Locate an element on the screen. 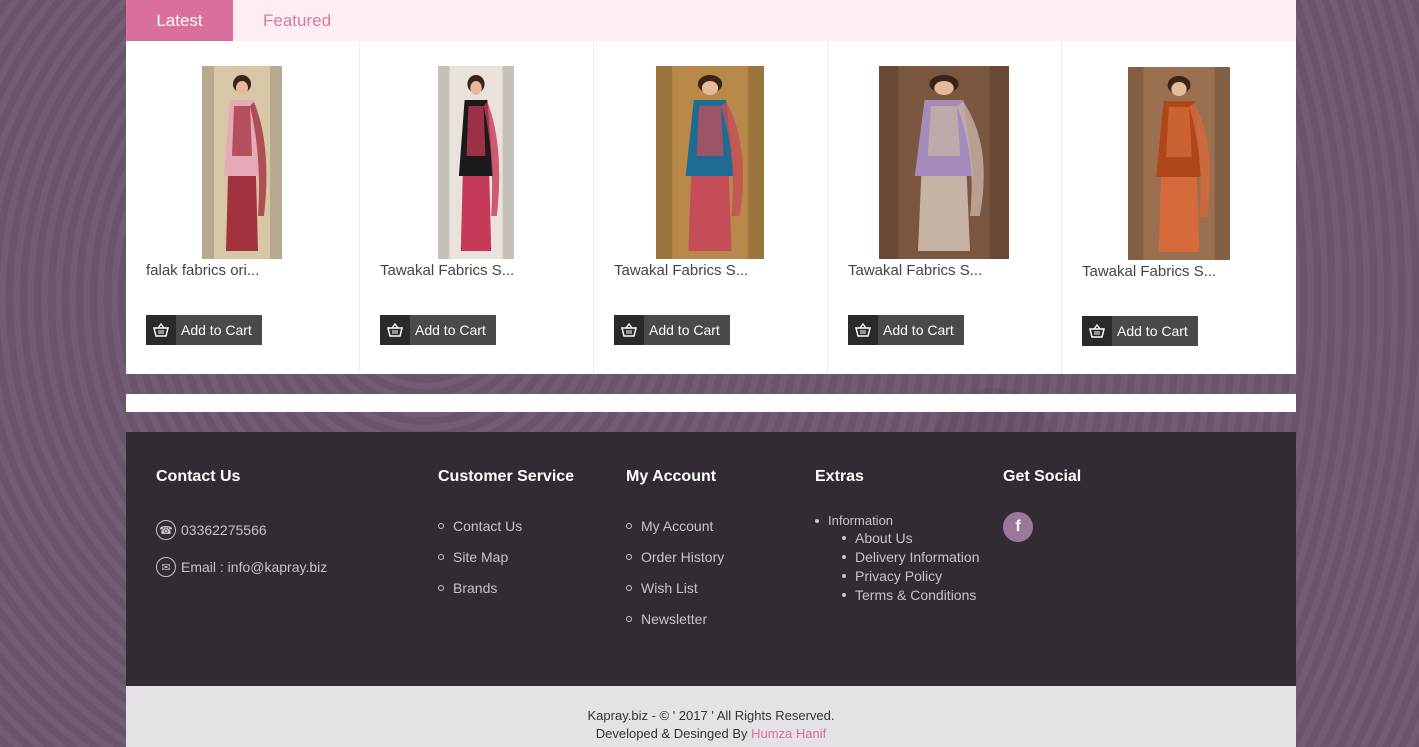  developer-credit: Developed & Desinged By Humza Hanif is located at coordinates (711, 733).